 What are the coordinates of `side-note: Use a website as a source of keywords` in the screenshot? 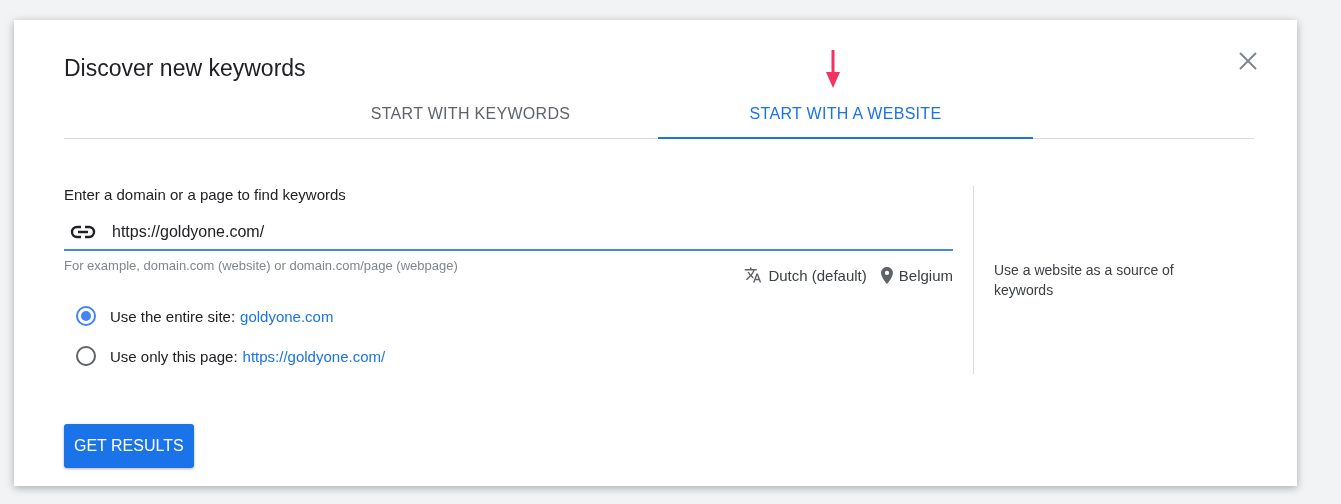 It's located at (1084, 280).